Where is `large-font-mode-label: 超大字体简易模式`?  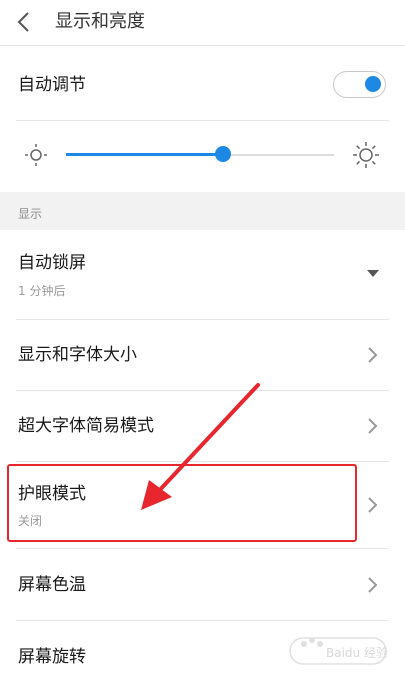
large-font-mode-label: 超大字体简易模式 is located at coordinates (86, 426).